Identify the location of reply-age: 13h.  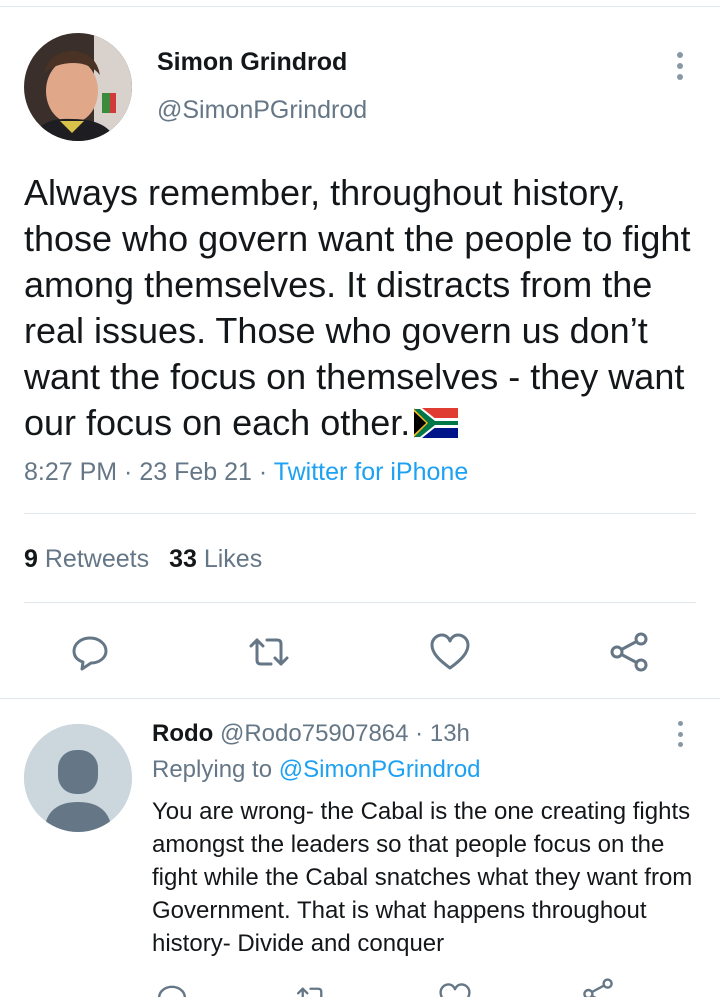
(449, 733).